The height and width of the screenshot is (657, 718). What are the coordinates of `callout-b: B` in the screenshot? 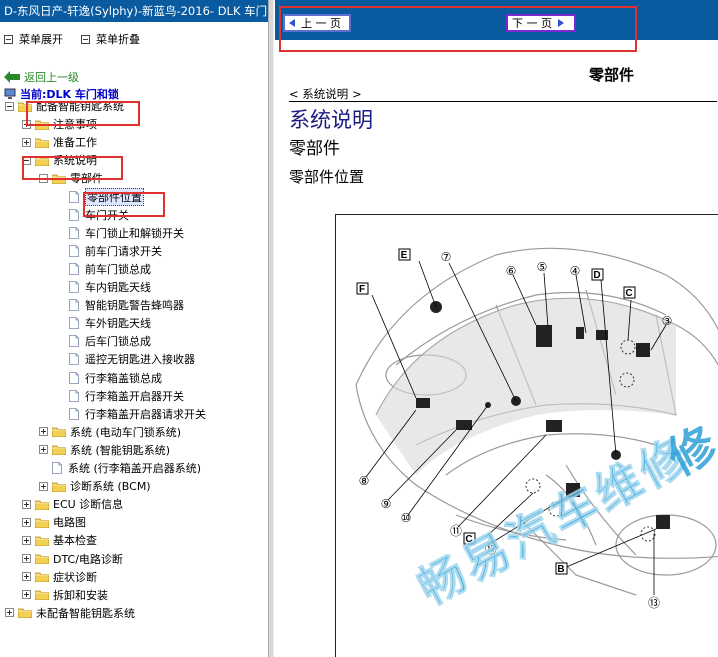 It's located at (560, 569).